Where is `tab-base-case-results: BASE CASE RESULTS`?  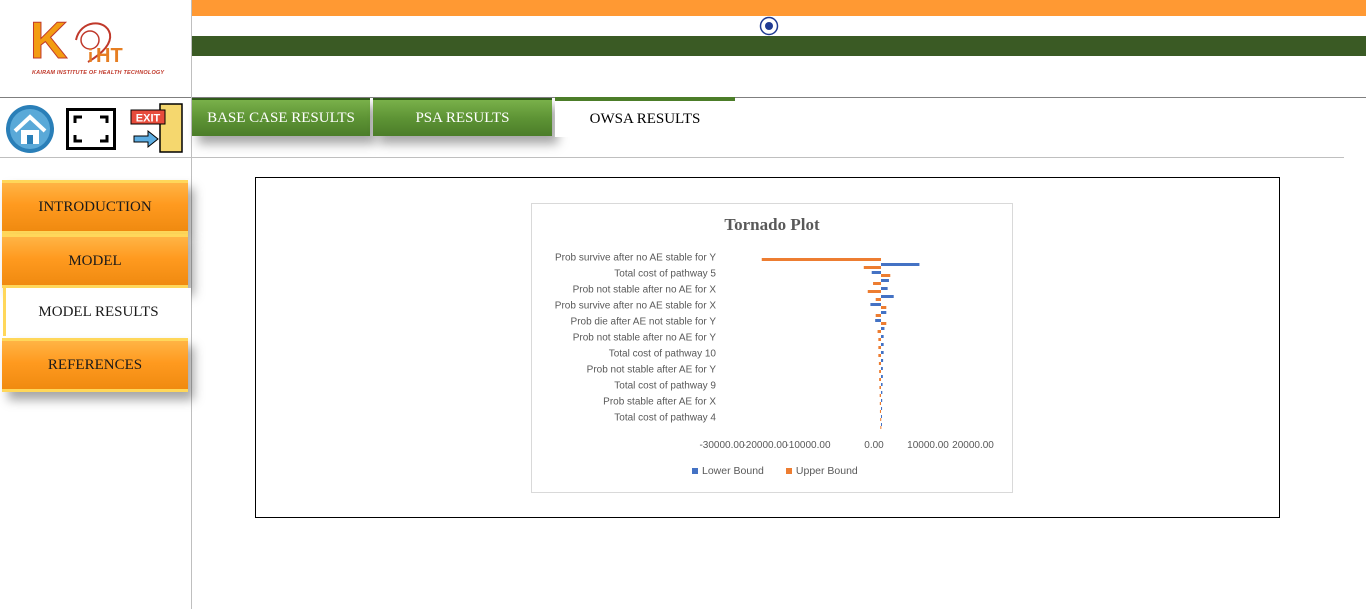 tab-base-case-results: BASE CASE RESULTS is located at coordinates (281, 117).